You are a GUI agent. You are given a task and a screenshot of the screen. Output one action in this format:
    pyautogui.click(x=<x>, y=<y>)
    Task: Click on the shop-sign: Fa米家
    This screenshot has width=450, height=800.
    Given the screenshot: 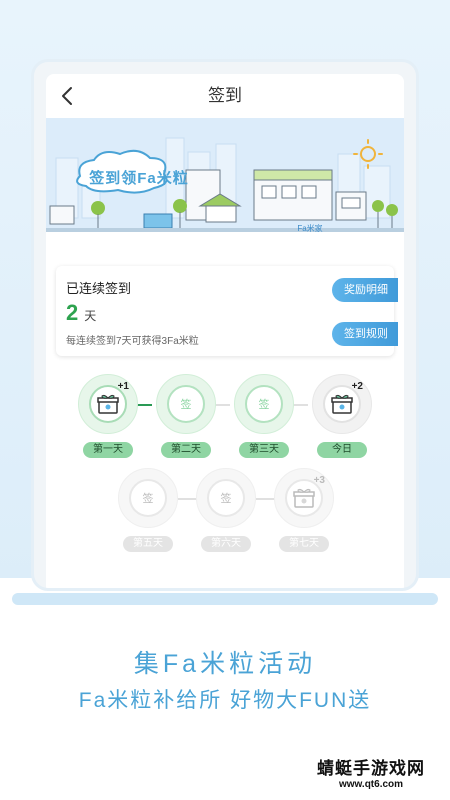 What is the action you would take?
    pyautogui.click(x=310, y=228)
    